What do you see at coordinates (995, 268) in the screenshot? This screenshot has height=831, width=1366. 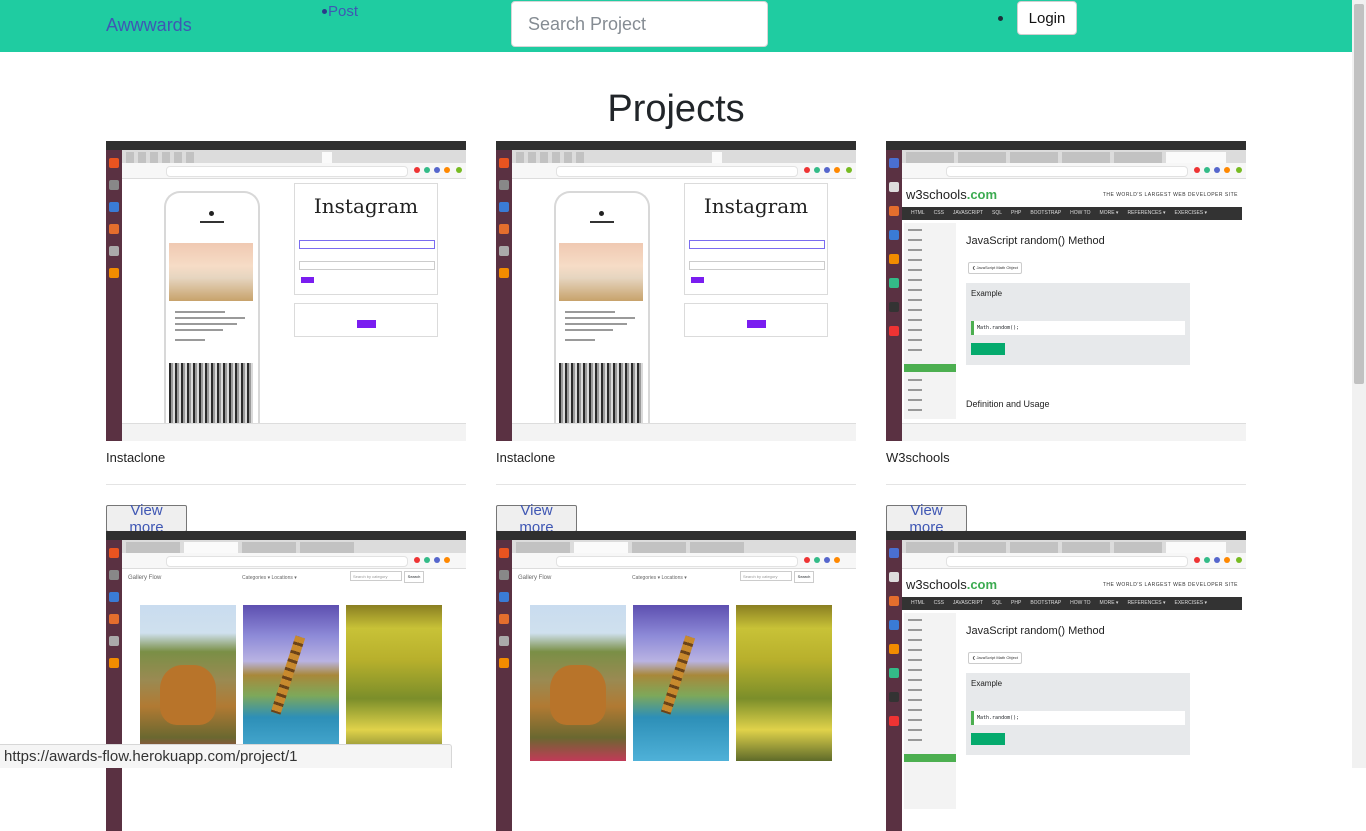 I see `w3-prev-button: ❮ JavaScript Math Object` at bounding box center [995, 268].